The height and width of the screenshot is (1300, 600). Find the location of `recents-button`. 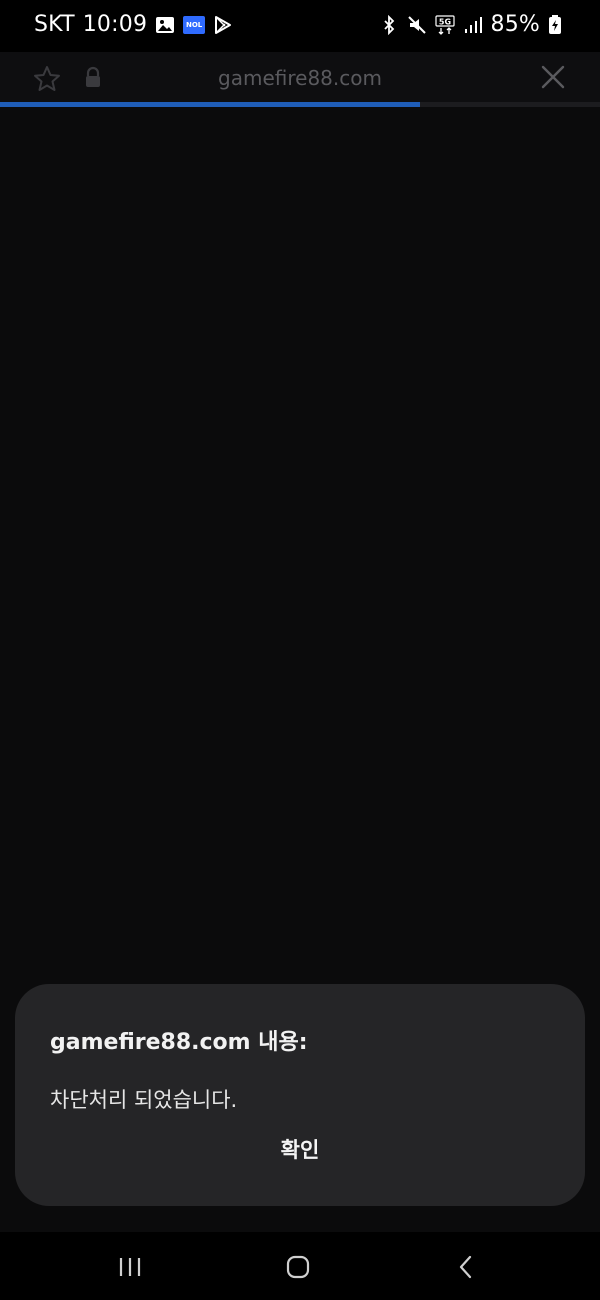

recents-button is located at coordinates (130, 1267).